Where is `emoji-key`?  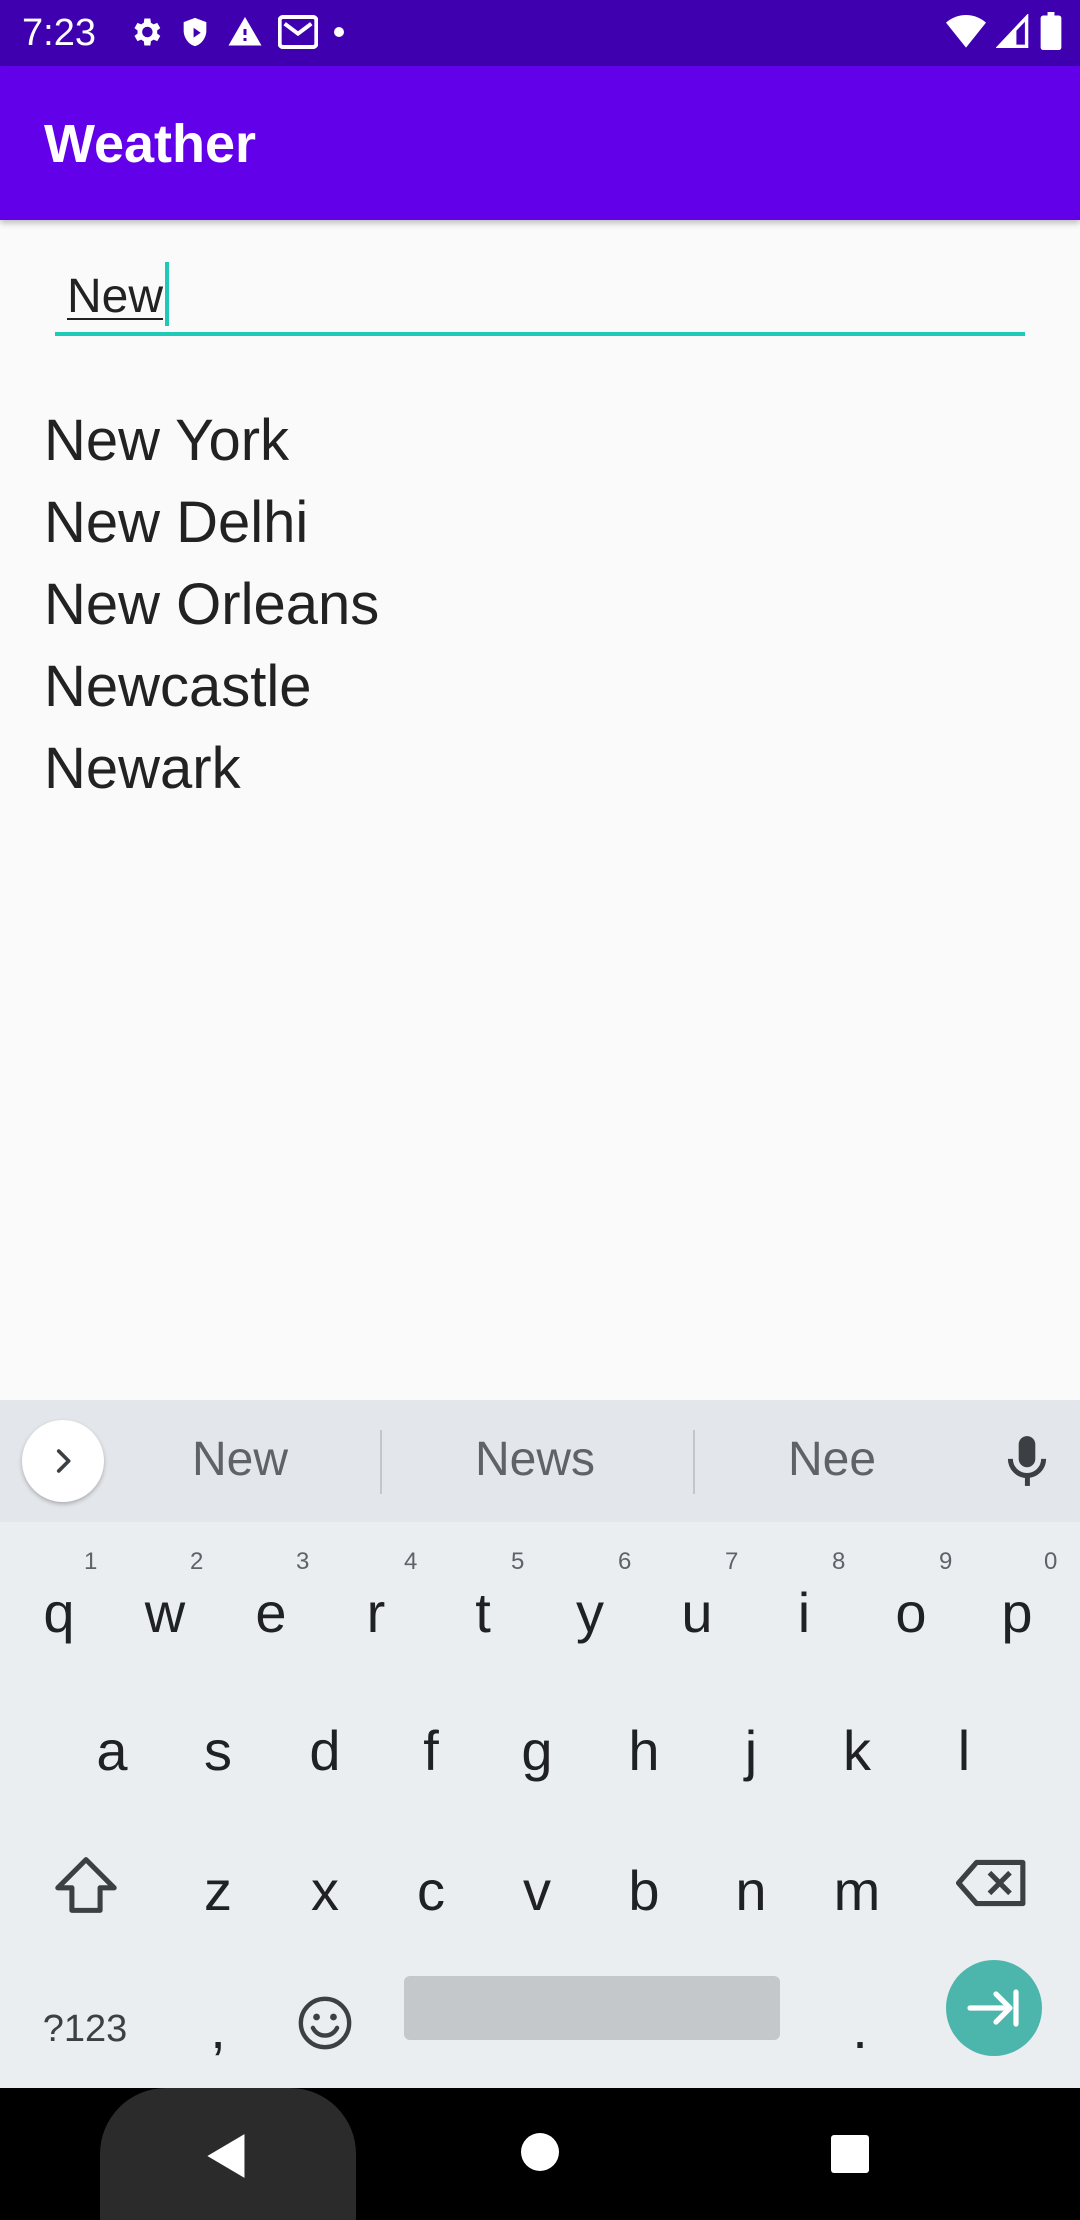 emoji-key is located at coordinates (325, 2031).